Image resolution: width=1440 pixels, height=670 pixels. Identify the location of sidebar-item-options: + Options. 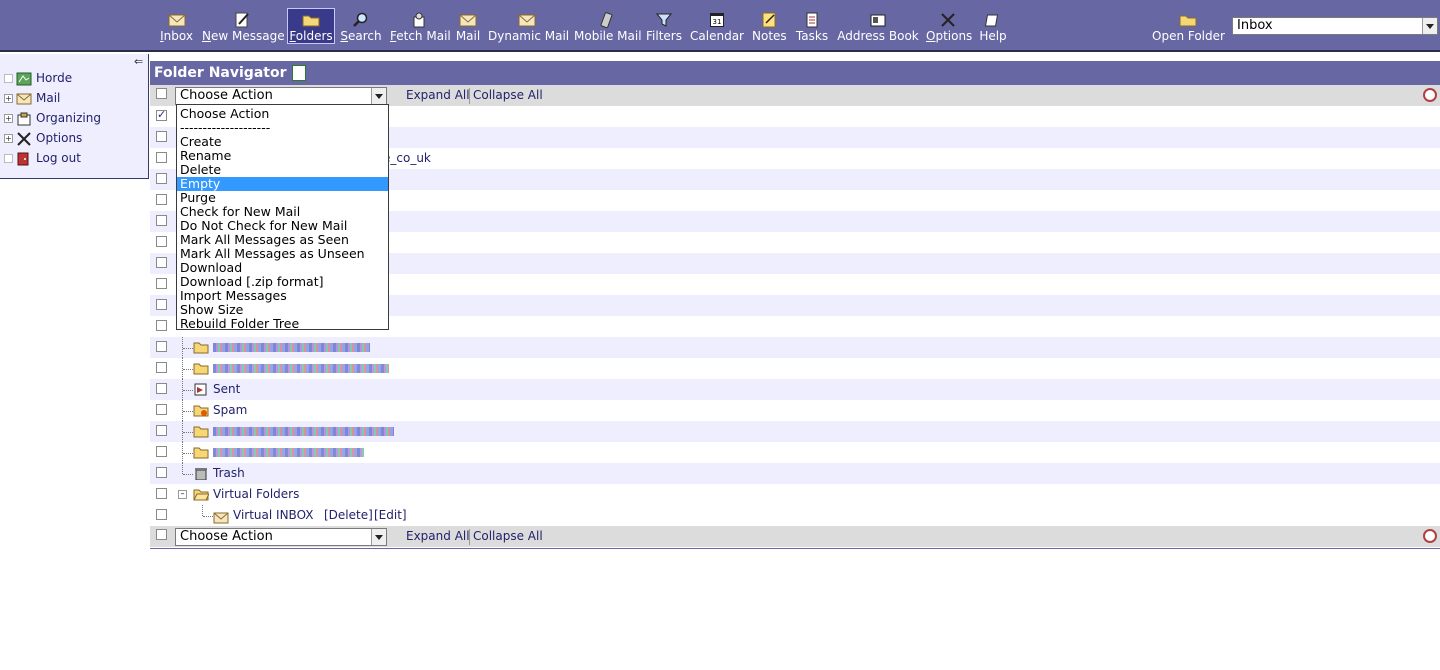
(43, 138).